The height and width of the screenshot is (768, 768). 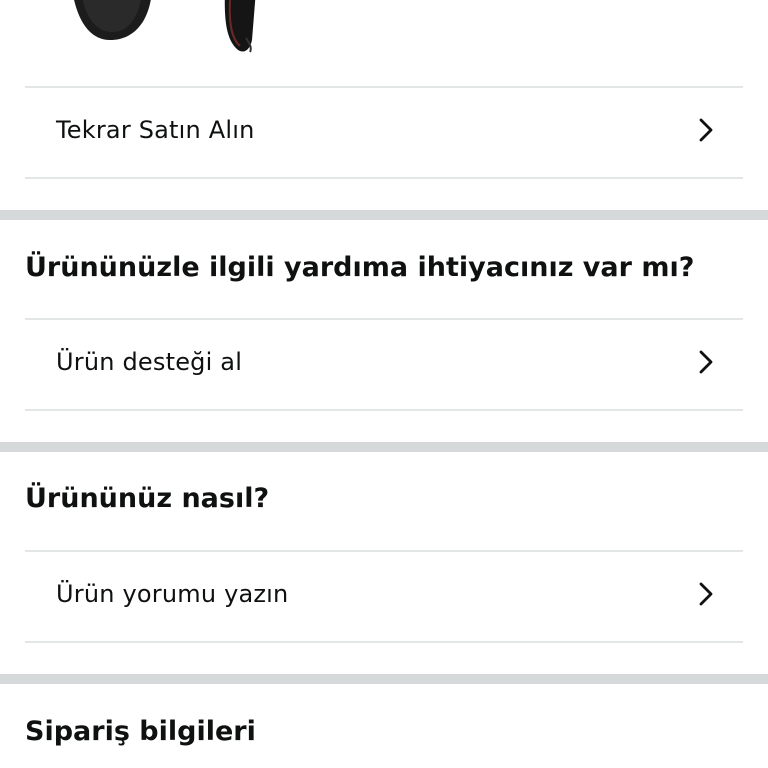 I want to click on get-product-support-label: Ürün desteği al, so click(x=149, y=362).